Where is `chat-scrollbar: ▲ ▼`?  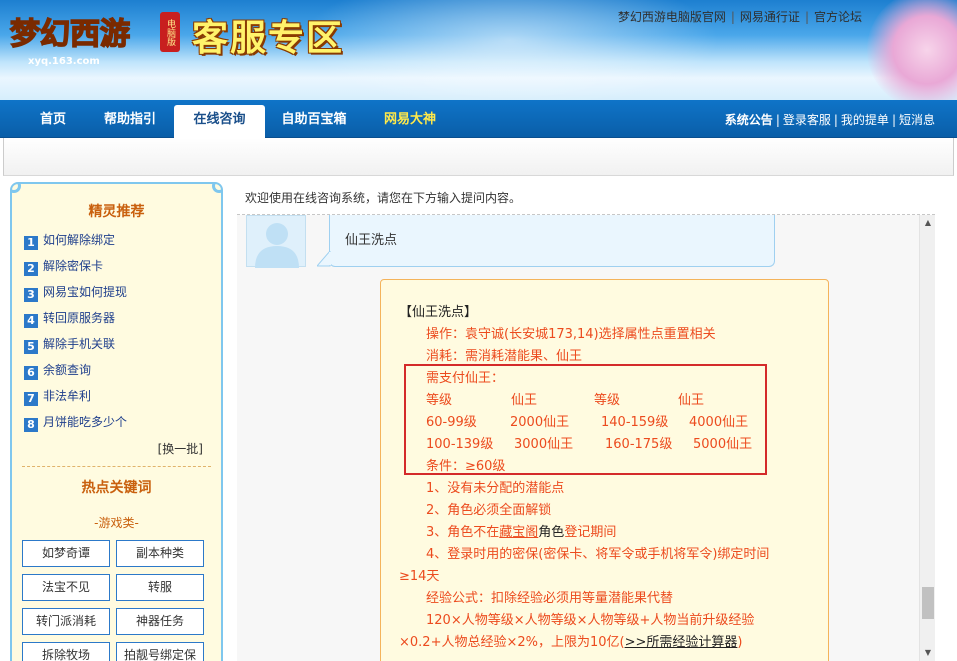
chat-scrollbar: ▲ ▼ is located at coordinates (927, 438).